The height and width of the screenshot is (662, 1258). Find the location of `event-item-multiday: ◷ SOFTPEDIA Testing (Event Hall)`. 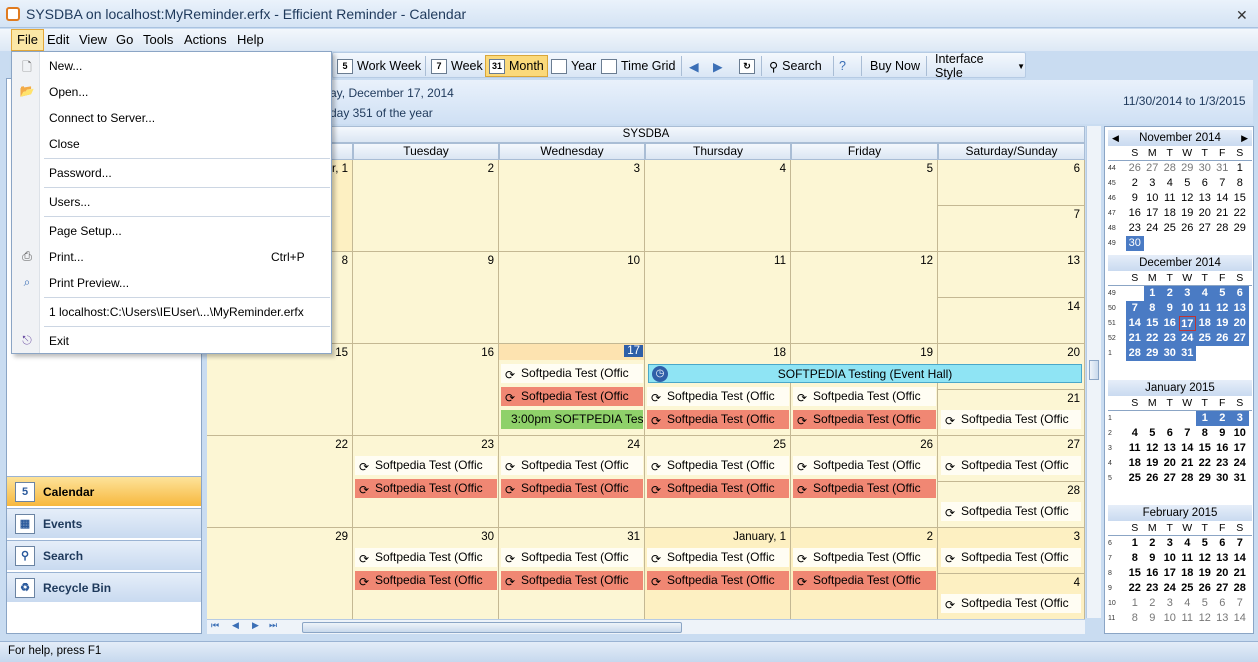

event-item-multiday: ◷ SOFTPEDIA Testing (Event Hall) is located at coordinates (865, 373).